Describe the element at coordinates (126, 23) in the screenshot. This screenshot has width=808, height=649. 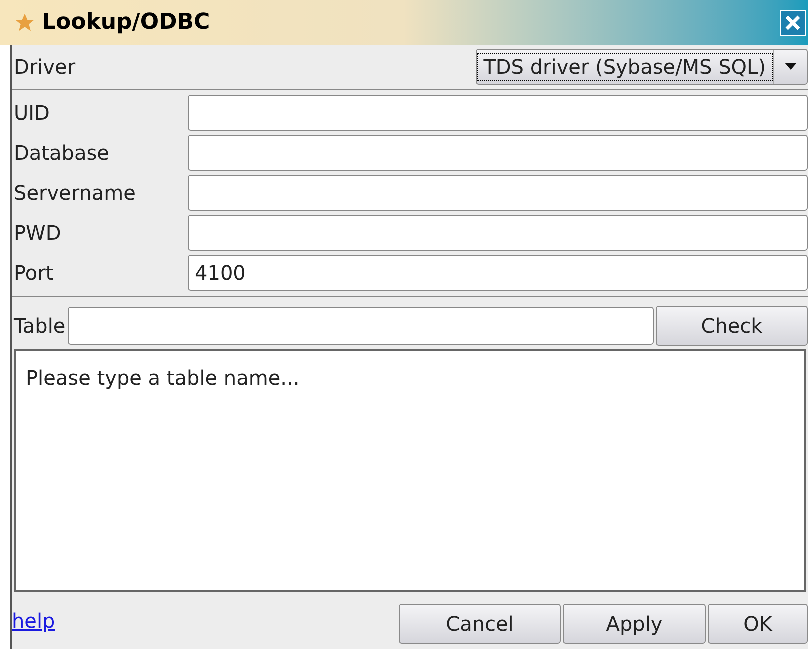
I see `window-title: Lookup/ODBC` at that location.